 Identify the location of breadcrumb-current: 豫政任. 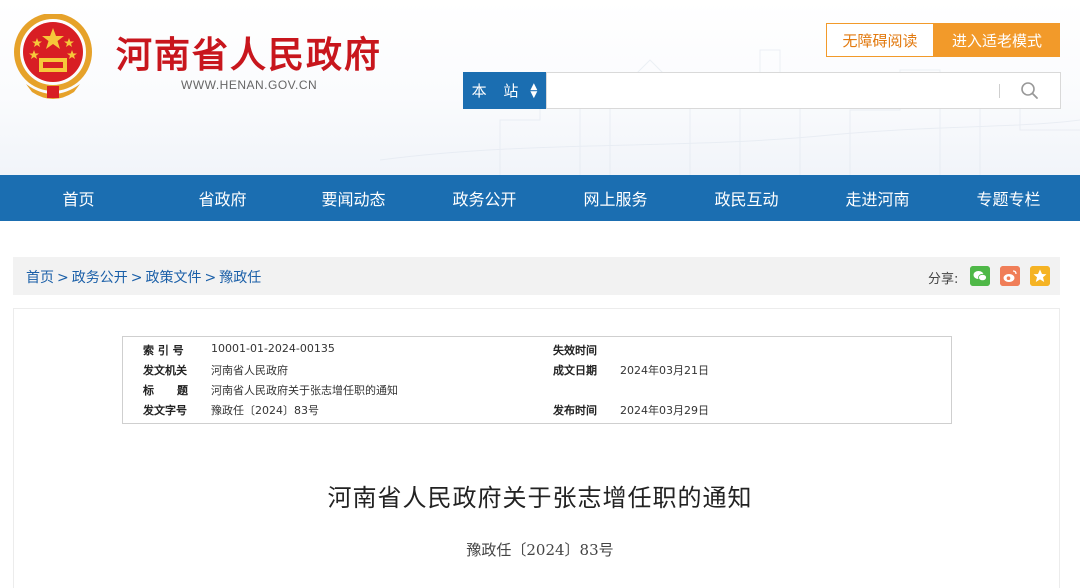
(240, 278).